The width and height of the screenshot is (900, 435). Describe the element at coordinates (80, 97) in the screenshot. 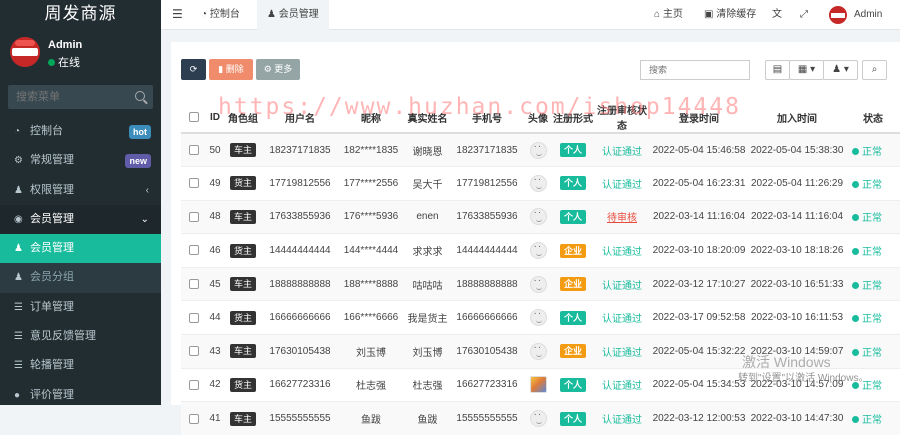

I see `sidebar-search-input` at that location.